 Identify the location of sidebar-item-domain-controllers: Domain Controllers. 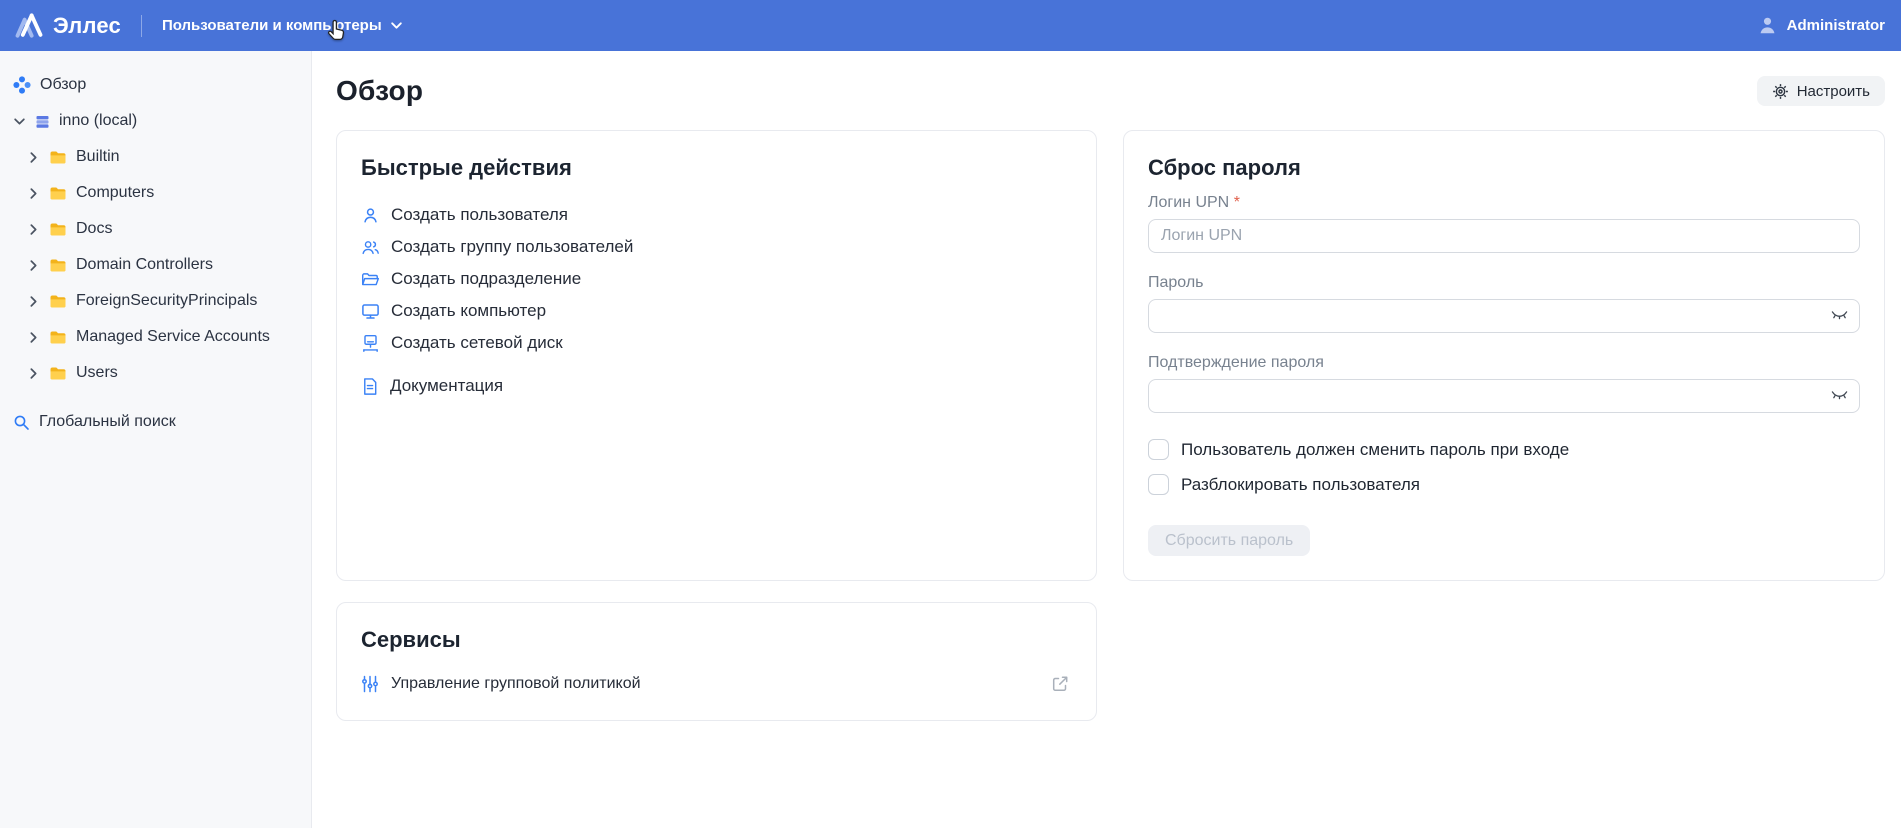
(155, 265).